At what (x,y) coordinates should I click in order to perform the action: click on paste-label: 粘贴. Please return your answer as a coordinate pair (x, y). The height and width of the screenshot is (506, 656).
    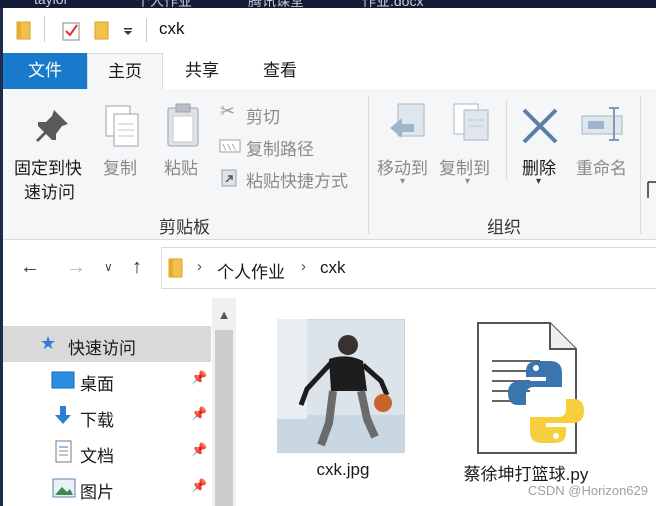
    Looking at the image, I should click on (181, 168).